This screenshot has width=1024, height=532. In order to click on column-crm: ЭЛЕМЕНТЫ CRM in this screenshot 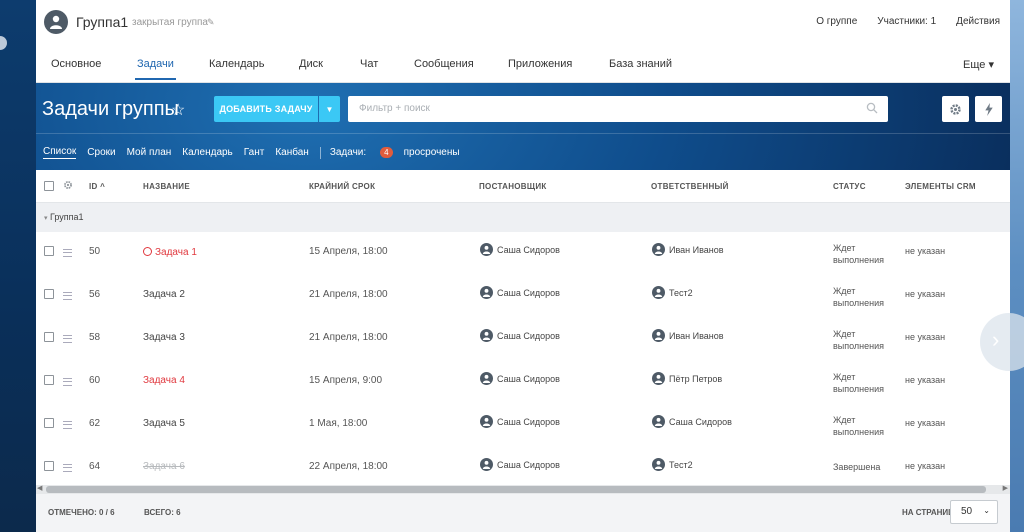, I will do `click(940, 186)`.